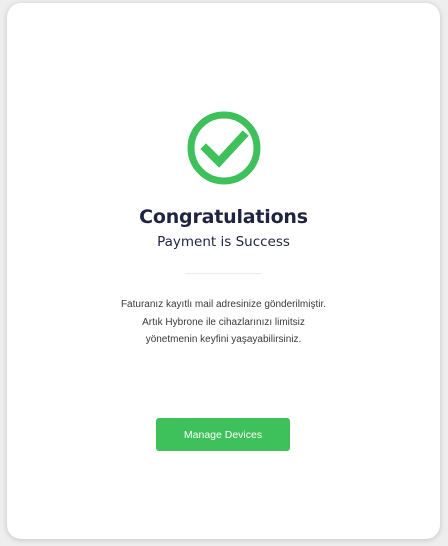 This screenshot has height=546, width=448. I want to click on page-title: Congratulations, so click(223, 217).